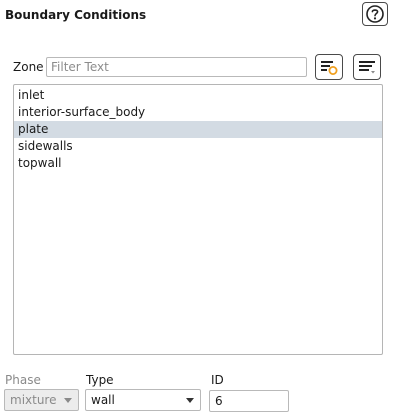 This screenshot has width=406, height=415. What do you see at coordinates (33, 400) in the screenshot?
I see `phase-select-value: mixture` at bounding box center [33, 400].